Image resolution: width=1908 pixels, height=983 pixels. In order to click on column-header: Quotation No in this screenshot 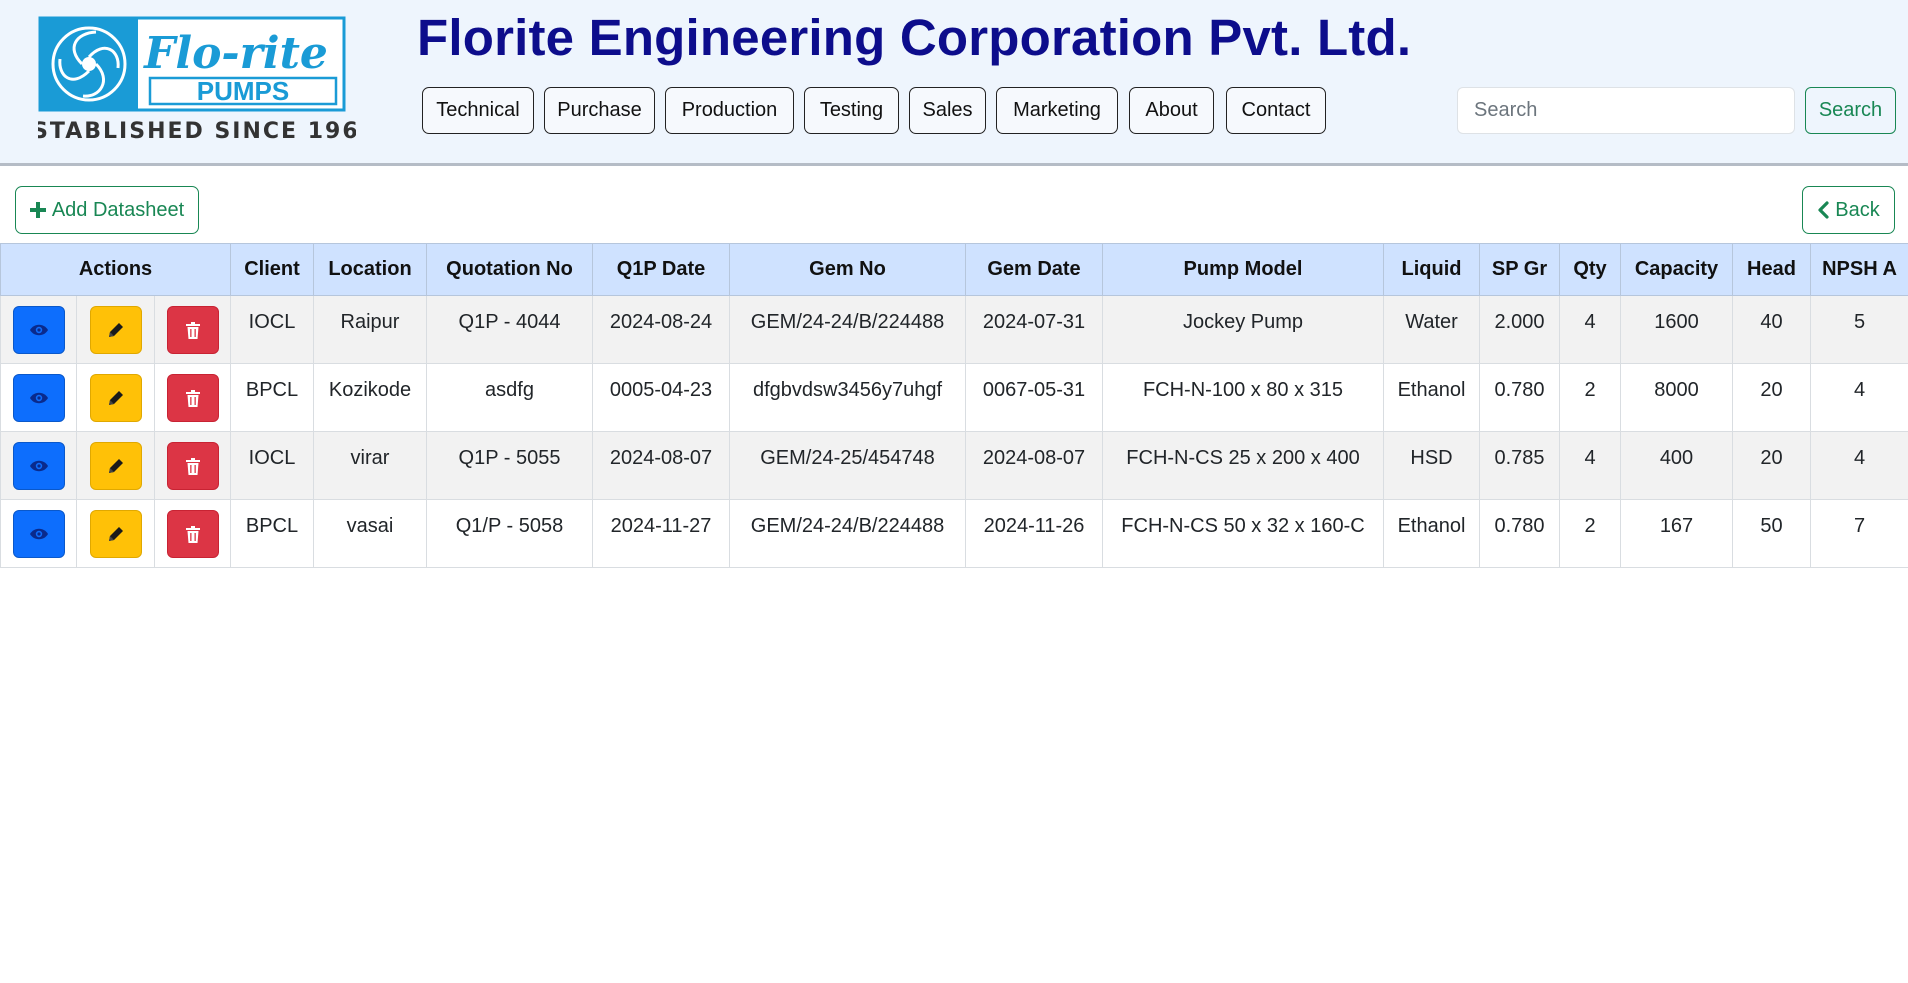, I will do `click(509, 269)`.